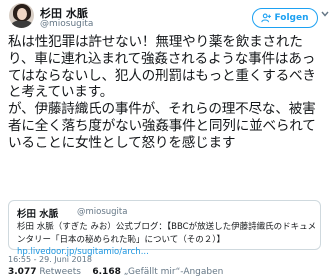  Describe the element at coordinates (22, 272) in the screenshot. I see `retweets-count: 3.077` at that location.